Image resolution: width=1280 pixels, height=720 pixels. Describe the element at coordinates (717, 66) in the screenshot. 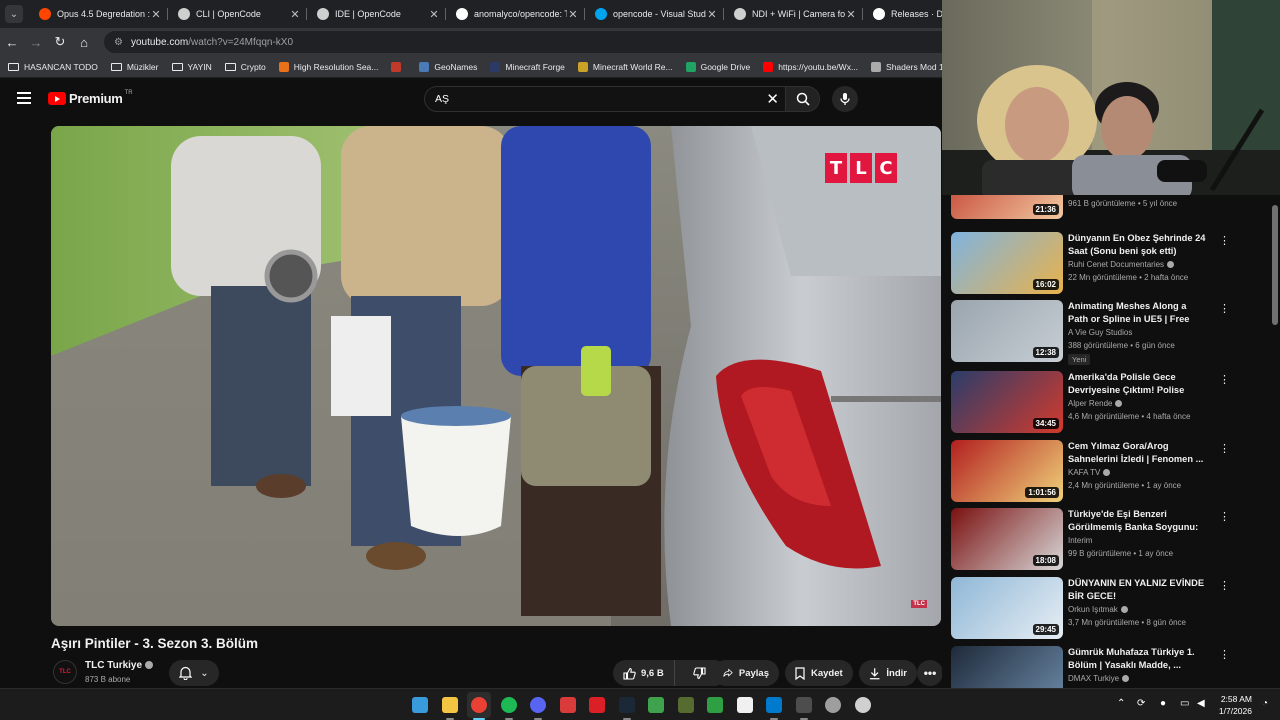

I see `bookmark-item: Google Drive` at that location.